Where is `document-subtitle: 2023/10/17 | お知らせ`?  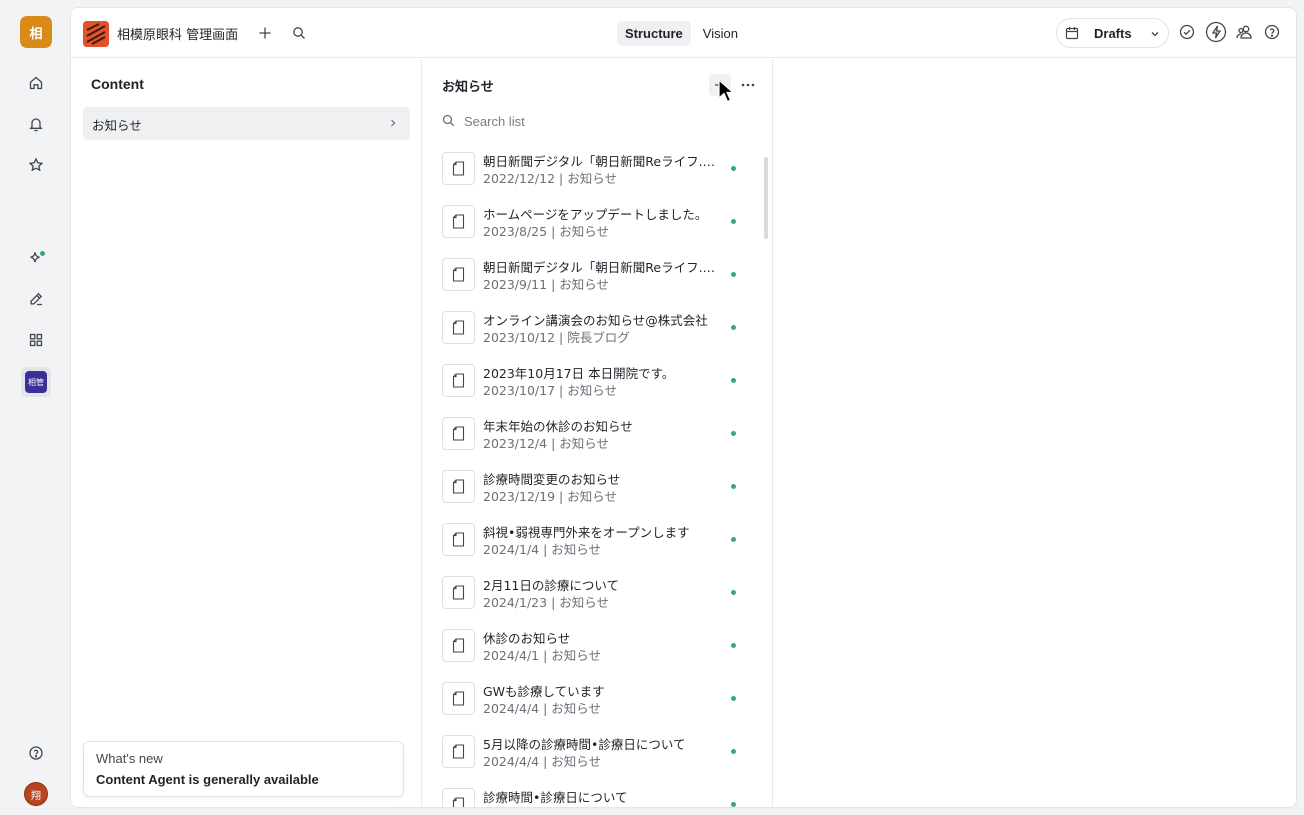 document-subtitle: 2023/10/17 | お知らせ is located at coordinates (550, 390).